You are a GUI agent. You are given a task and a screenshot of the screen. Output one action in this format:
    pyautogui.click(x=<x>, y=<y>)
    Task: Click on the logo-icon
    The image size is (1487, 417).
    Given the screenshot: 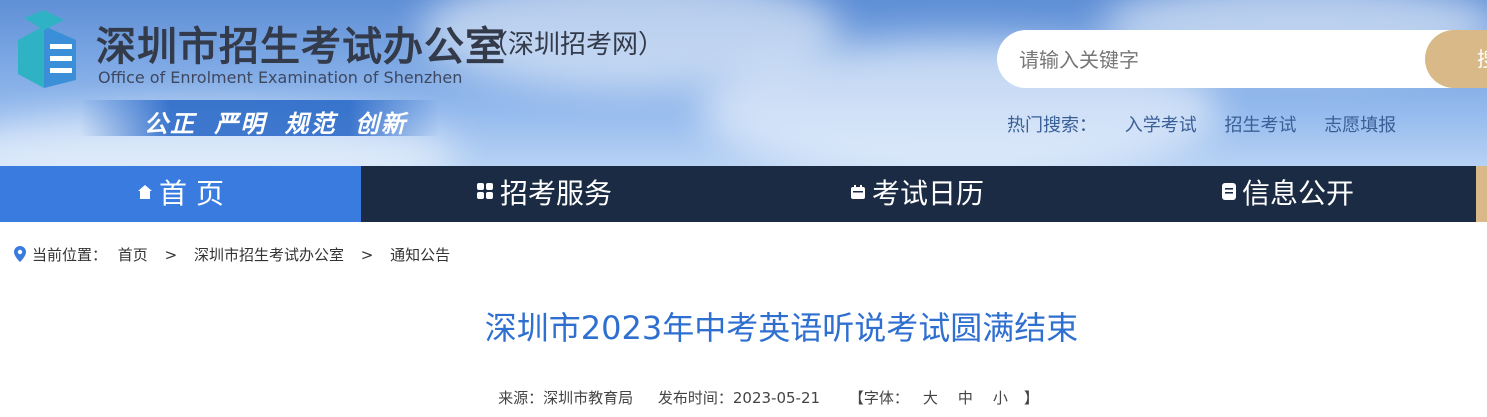 What is the action you would take?
    pyautogui.click(x=47, y=53)
    